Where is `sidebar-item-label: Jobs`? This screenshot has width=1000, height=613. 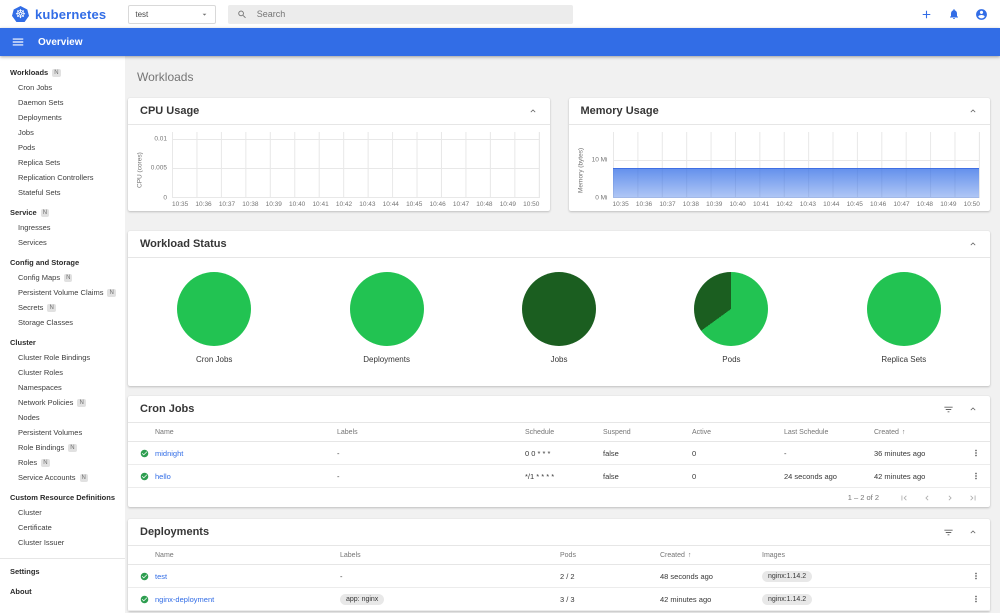 sidebar-item-label: Jobs is located at coordinates (26, 132).